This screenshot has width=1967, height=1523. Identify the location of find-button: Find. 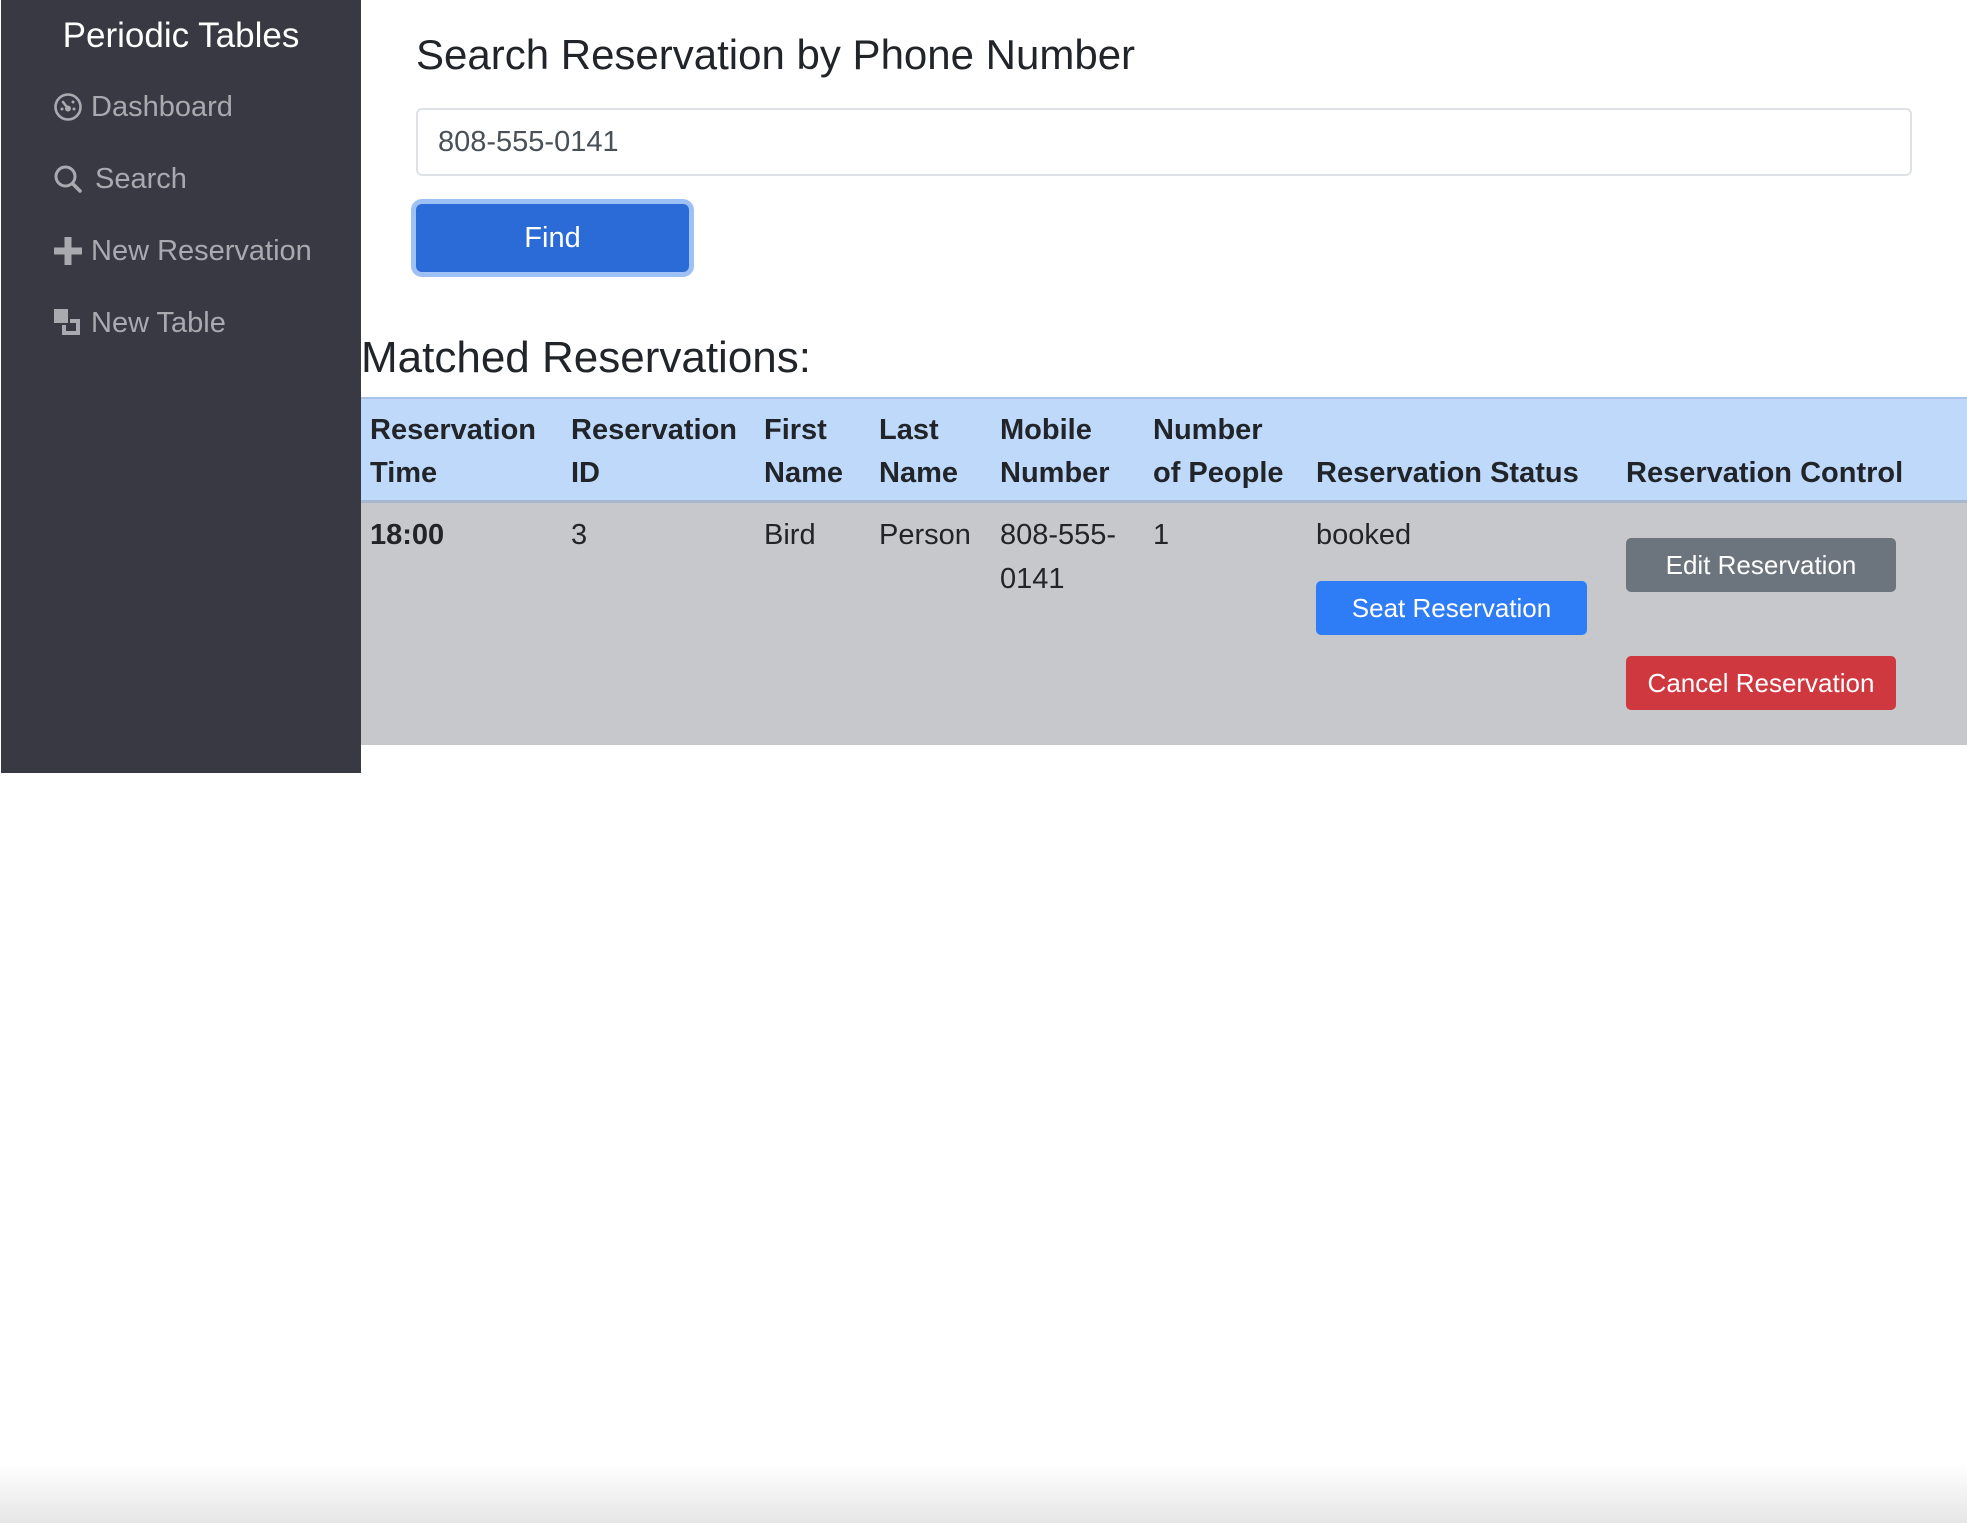
(552, 238).